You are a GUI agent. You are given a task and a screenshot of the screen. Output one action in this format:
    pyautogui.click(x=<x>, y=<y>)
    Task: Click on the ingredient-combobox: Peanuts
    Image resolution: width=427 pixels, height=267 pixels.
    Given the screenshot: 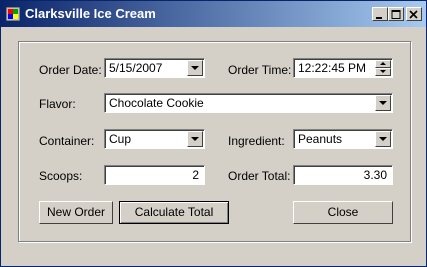 What is the action you would take?
    pyautogui.click(x=343, y=139)
    